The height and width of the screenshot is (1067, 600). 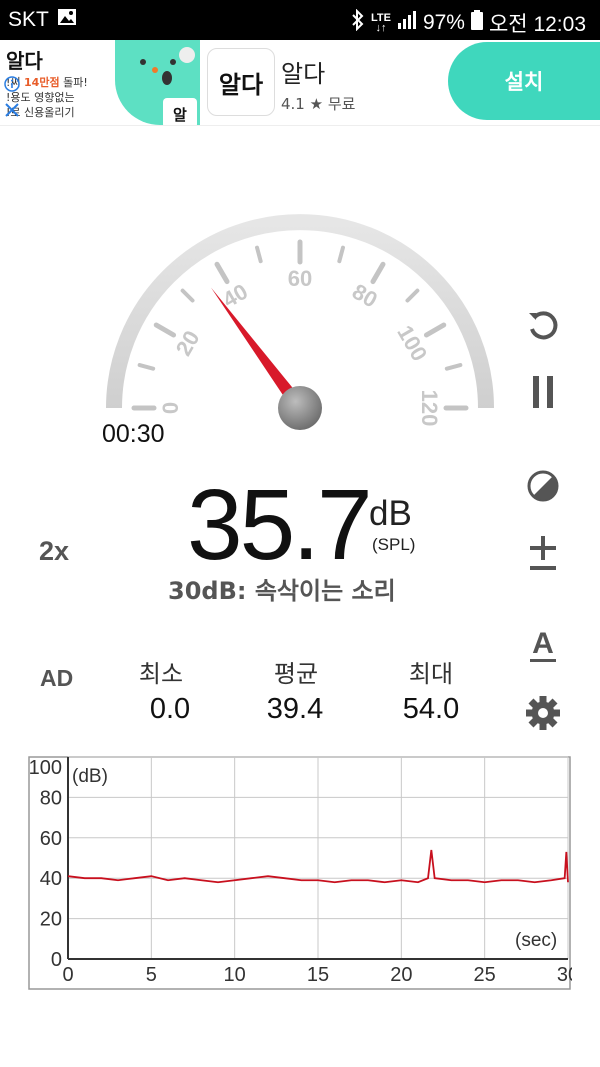 I want to click on x-tick-label: 0, so click(x=67, y=975).